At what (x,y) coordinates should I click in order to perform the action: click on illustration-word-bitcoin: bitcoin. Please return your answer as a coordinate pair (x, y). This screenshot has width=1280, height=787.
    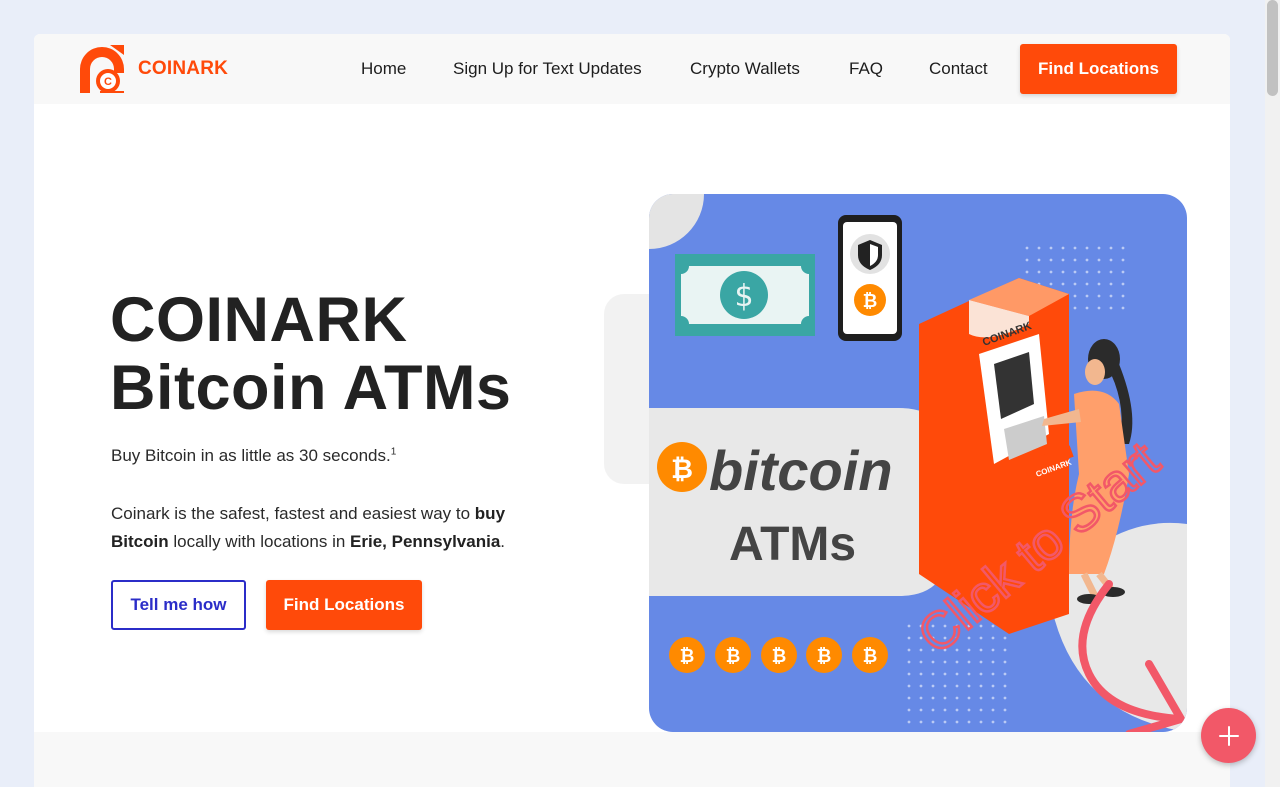
    Looking at the image, I should click on (801, 470).